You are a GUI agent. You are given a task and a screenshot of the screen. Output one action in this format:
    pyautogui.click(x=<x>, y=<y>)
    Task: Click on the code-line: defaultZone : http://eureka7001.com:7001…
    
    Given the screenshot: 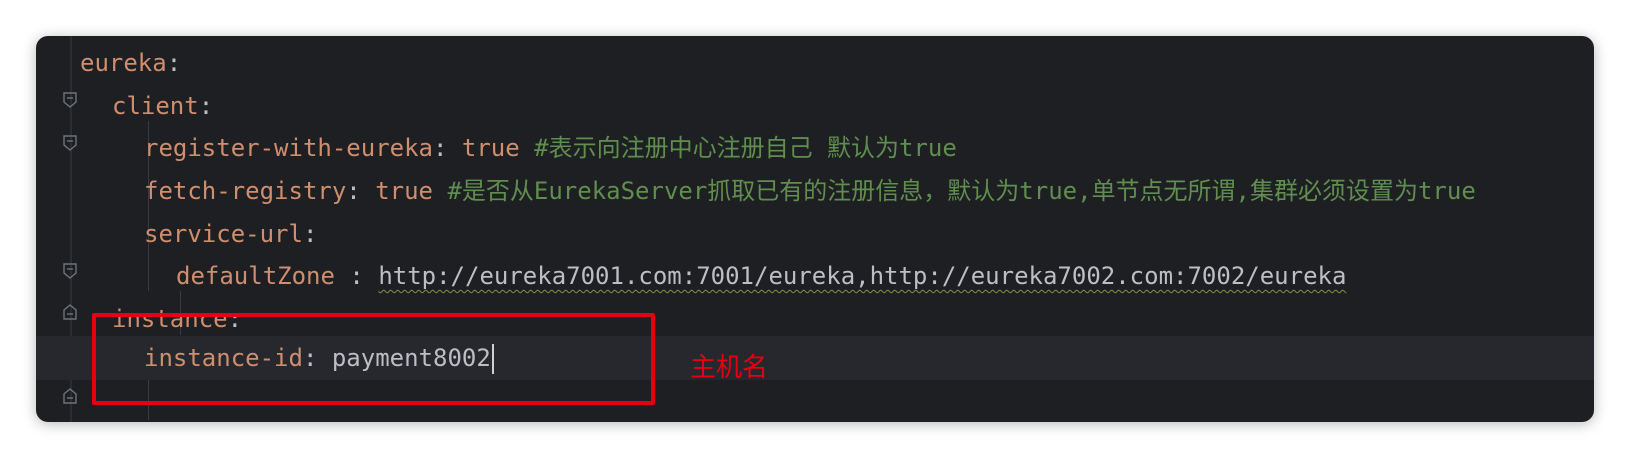 What is the action you would take?
    pyautogui.click(x=761, y=276)
    